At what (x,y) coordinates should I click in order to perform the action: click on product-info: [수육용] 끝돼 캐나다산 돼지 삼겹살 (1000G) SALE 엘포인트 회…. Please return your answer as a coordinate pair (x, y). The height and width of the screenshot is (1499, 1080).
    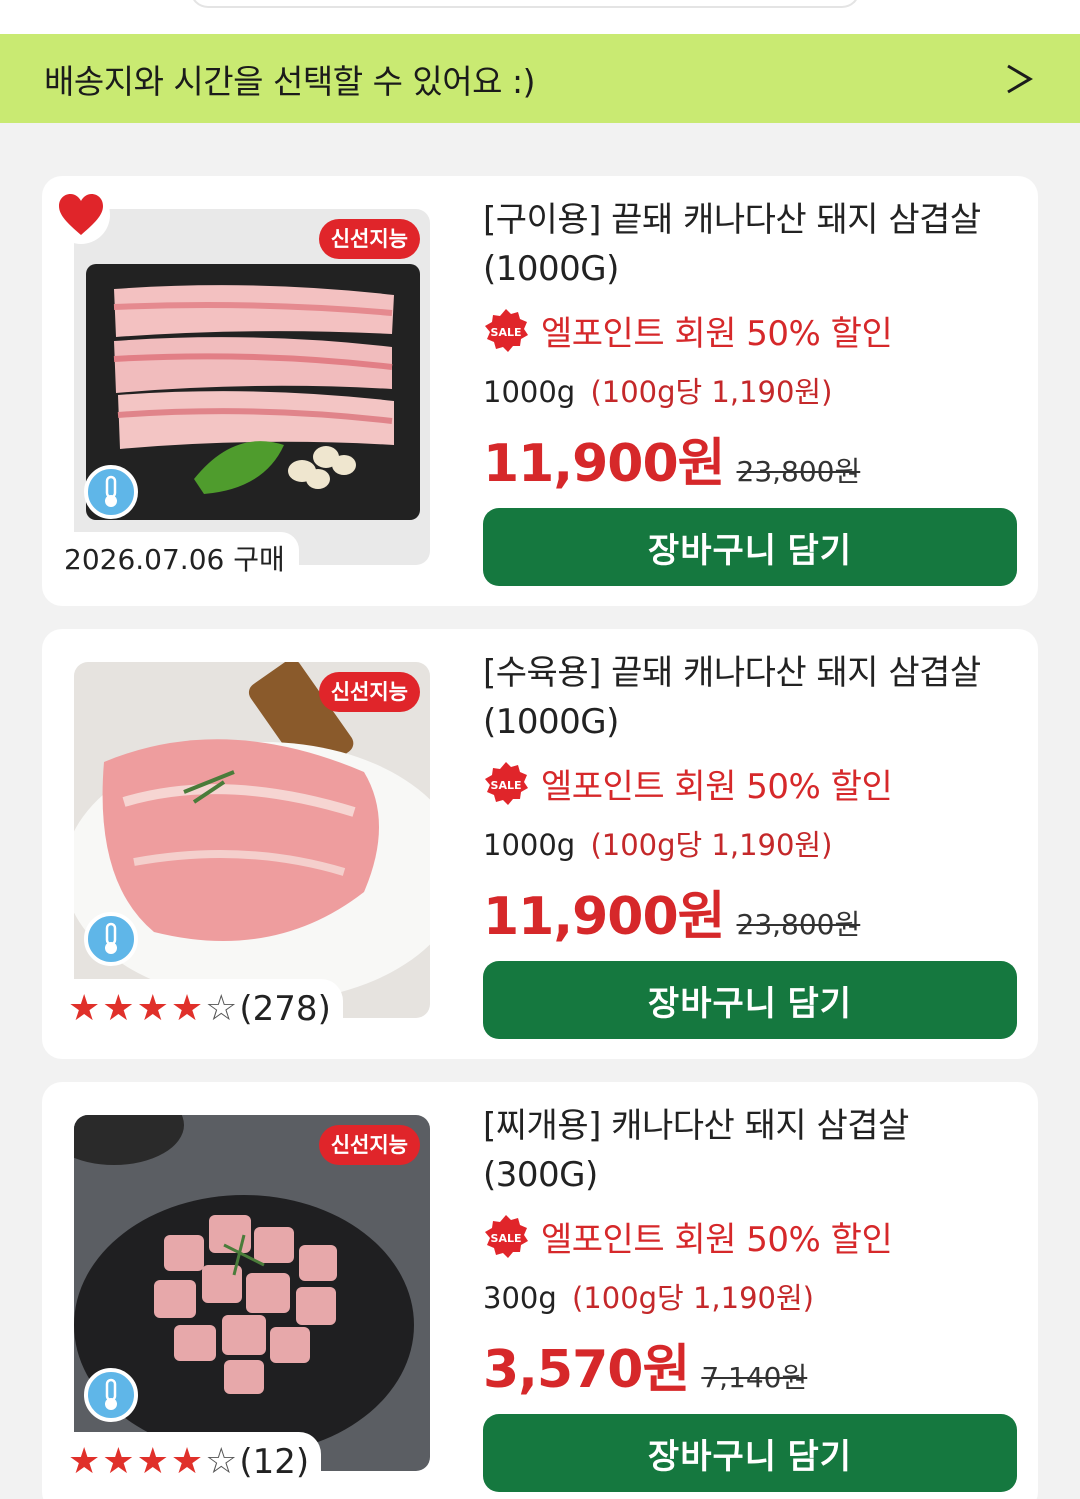
    Looking at the image, I should click on (753, 799).